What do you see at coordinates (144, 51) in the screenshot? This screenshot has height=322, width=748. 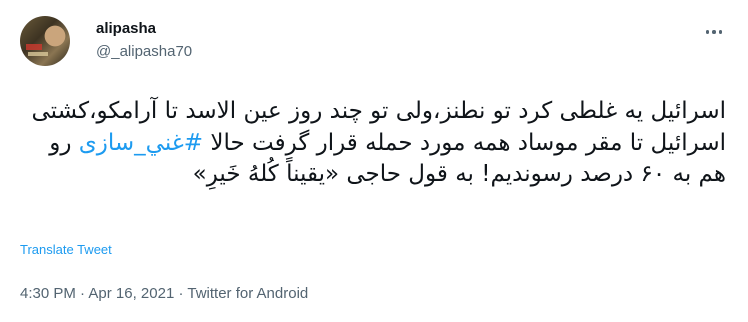 I see `user-handle: @_alipasha70` at bounding box center [144, 51].